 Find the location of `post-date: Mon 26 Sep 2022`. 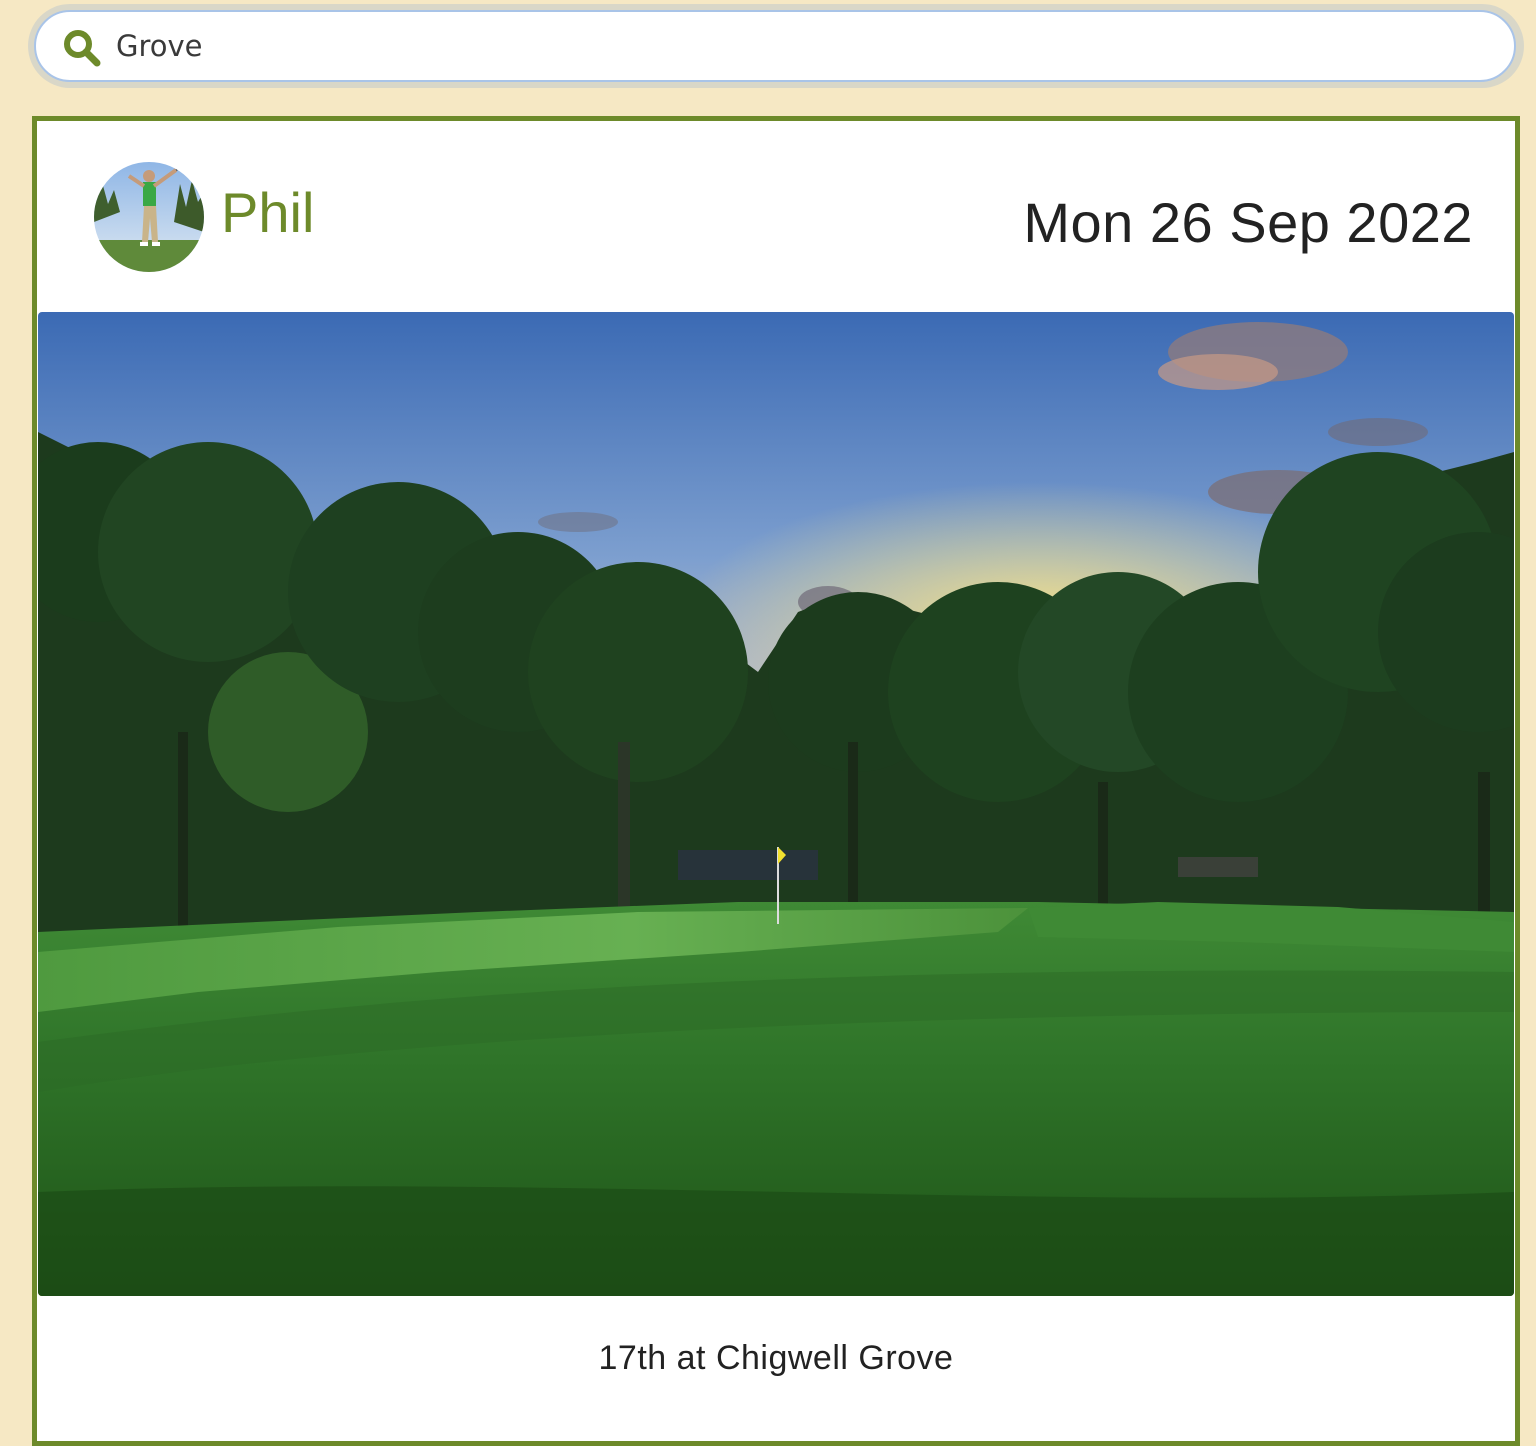

post-date: Mon 26 Sep 2022 is located at coordinates (1248, 222).